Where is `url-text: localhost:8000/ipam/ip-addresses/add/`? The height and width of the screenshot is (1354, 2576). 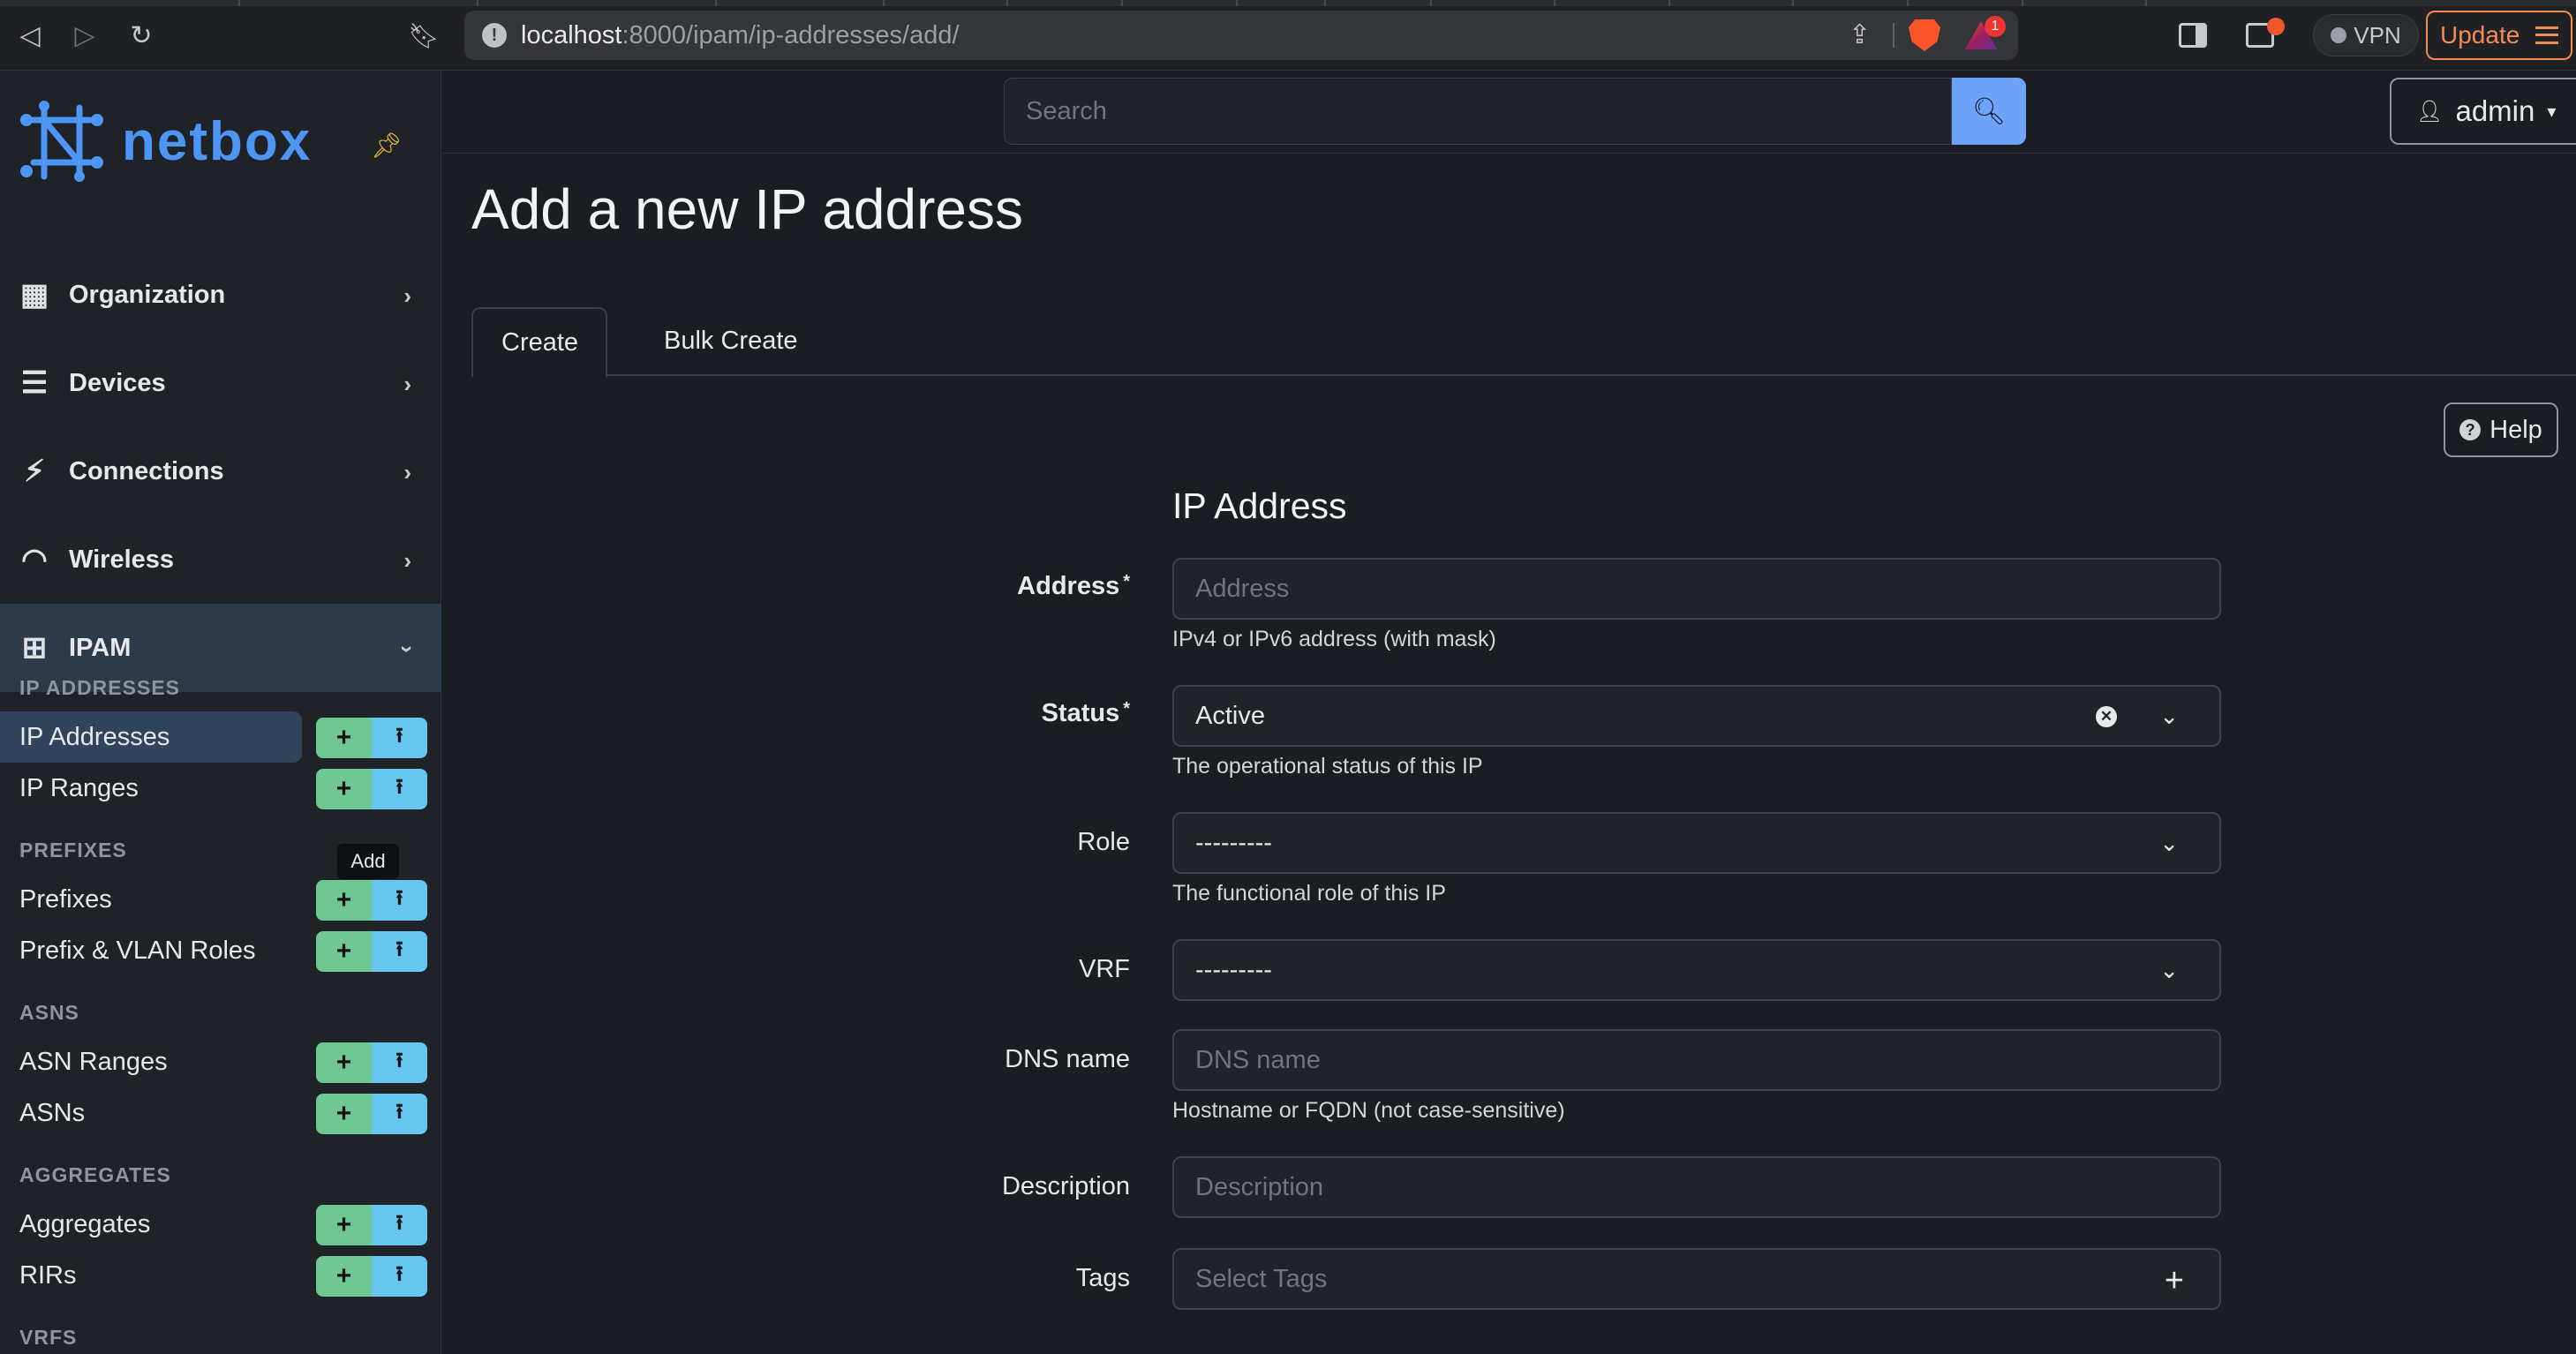
url-text: localhost:8000/ipam/ip-addresses/add/ is located at coordinates (741, 35).